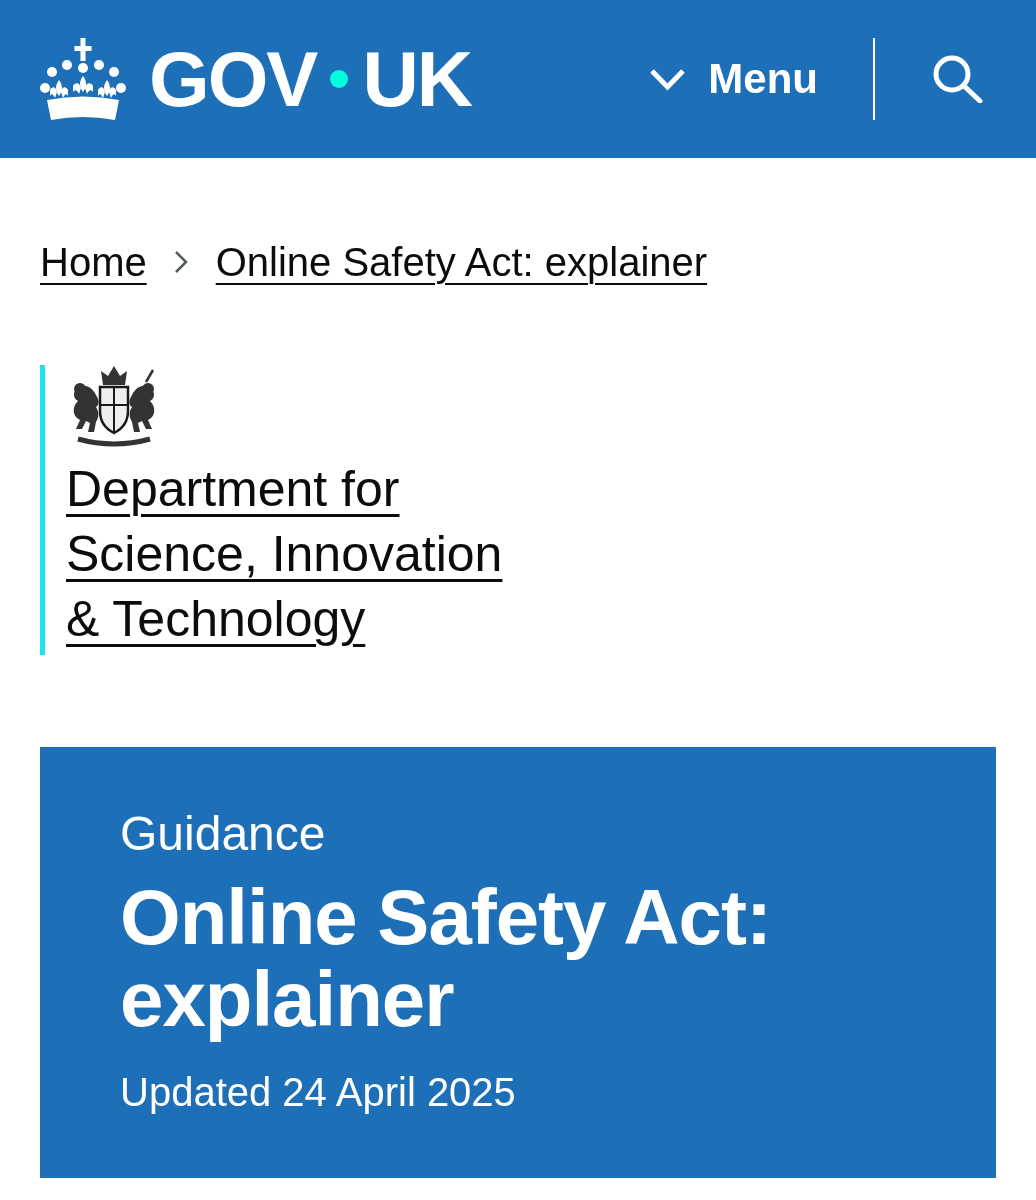 This screenshot has height=1200, width=1036. What do you see at coordinates (318, 1092) in the screenshot?
I see `updated-date: Updated 24 April 2025` at bounding box center [318, 1092].